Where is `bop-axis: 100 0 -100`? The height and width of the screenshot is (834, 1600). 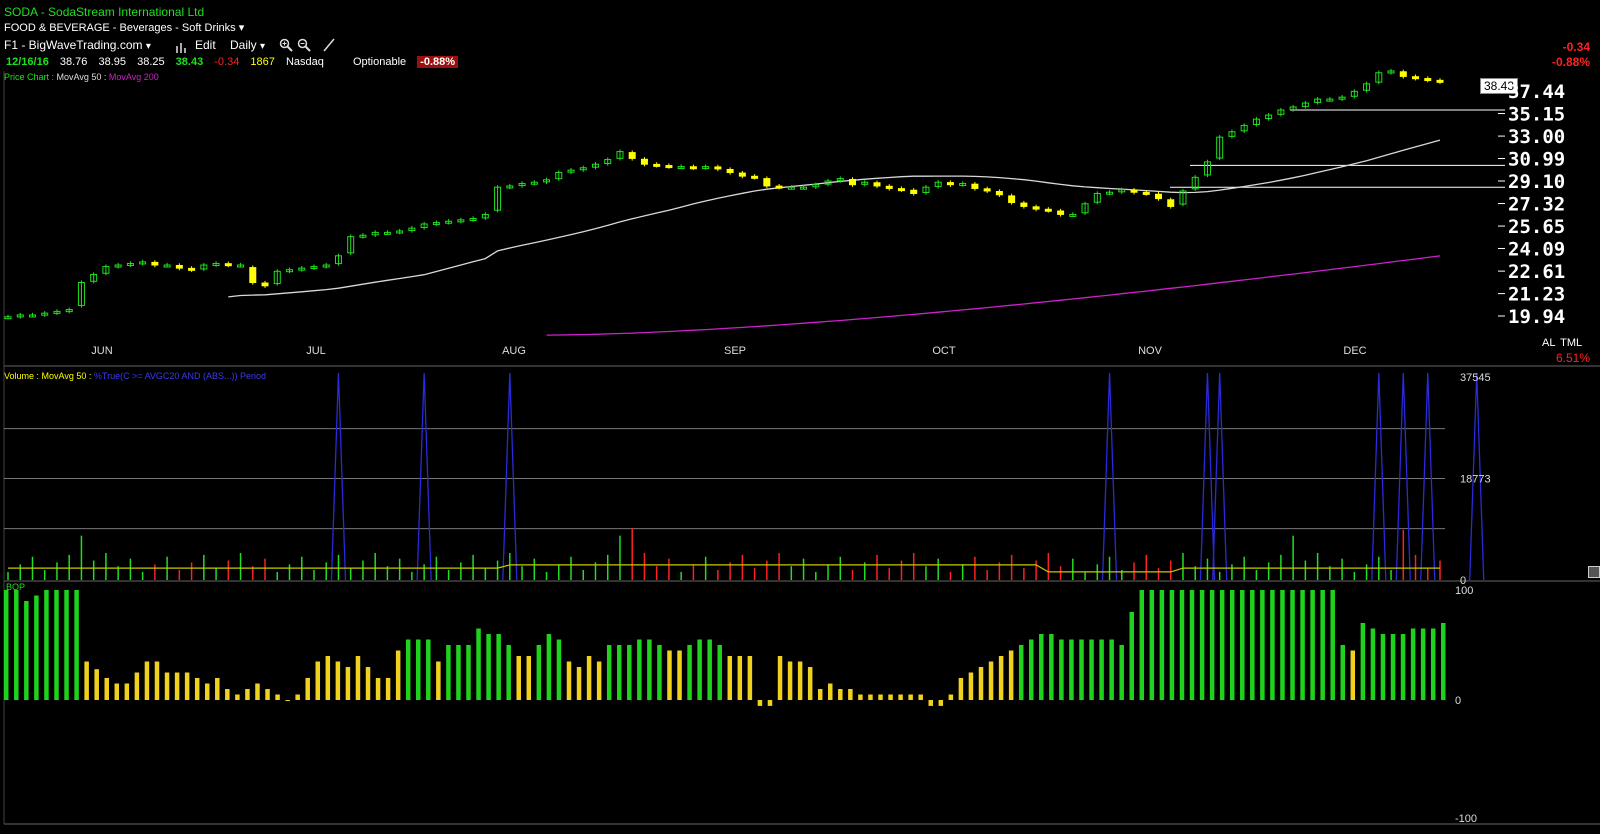
bop-axis: 100 0 -100 is located at coordinates (1466, 705).